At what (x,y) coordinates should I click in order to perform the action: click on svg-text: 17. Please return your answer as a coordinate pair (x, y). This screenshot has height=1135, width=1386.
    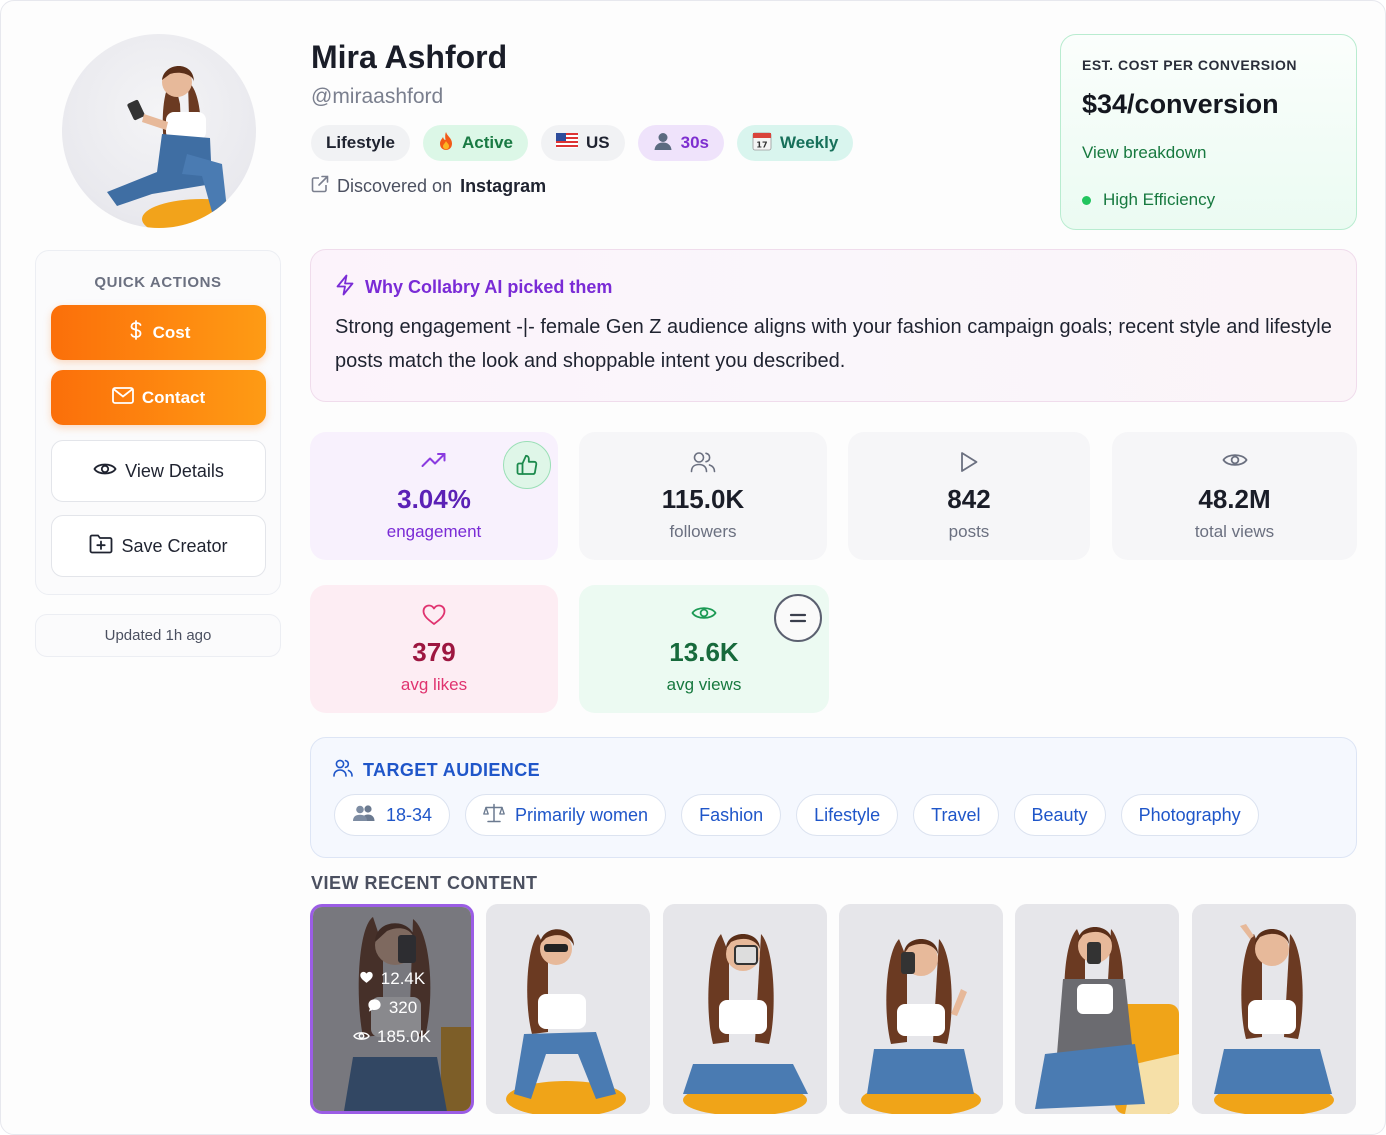
    Looking at the image, I should click on (761, 144).